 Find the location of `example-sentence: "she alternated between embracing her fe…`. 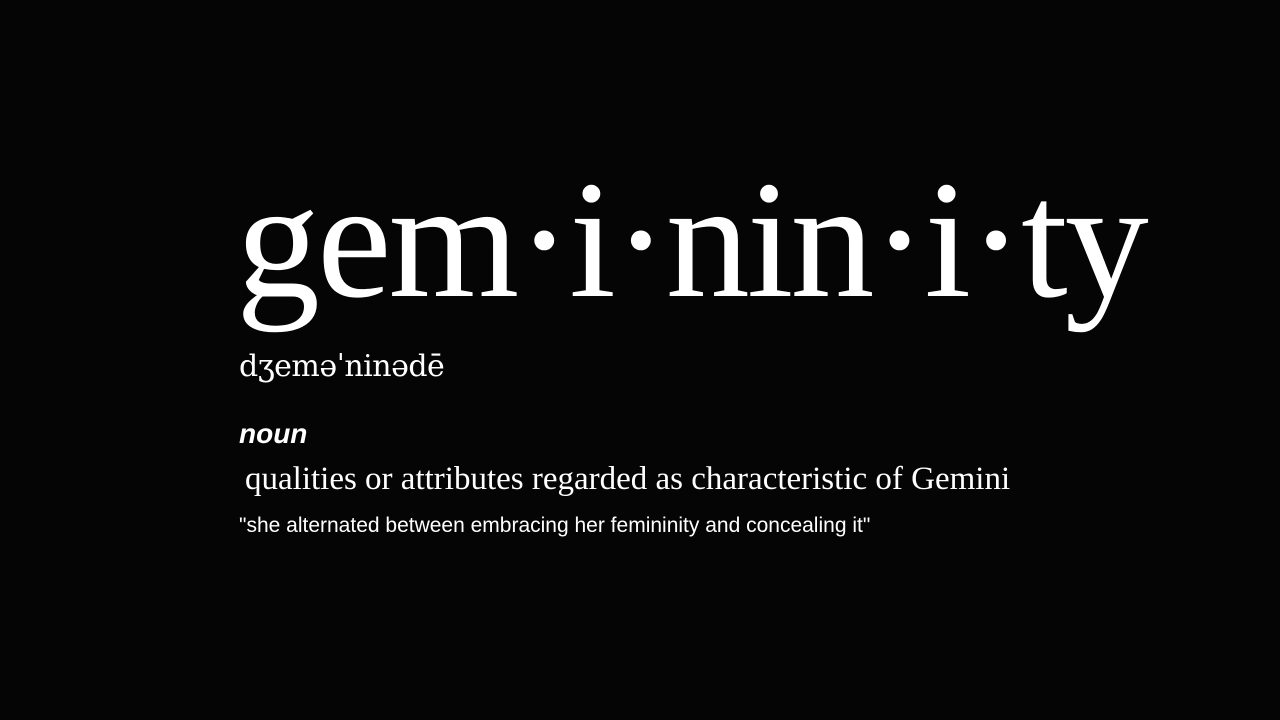

example-sentence: "she alternated between embracing her fe… is located at coordinates (555, 525).